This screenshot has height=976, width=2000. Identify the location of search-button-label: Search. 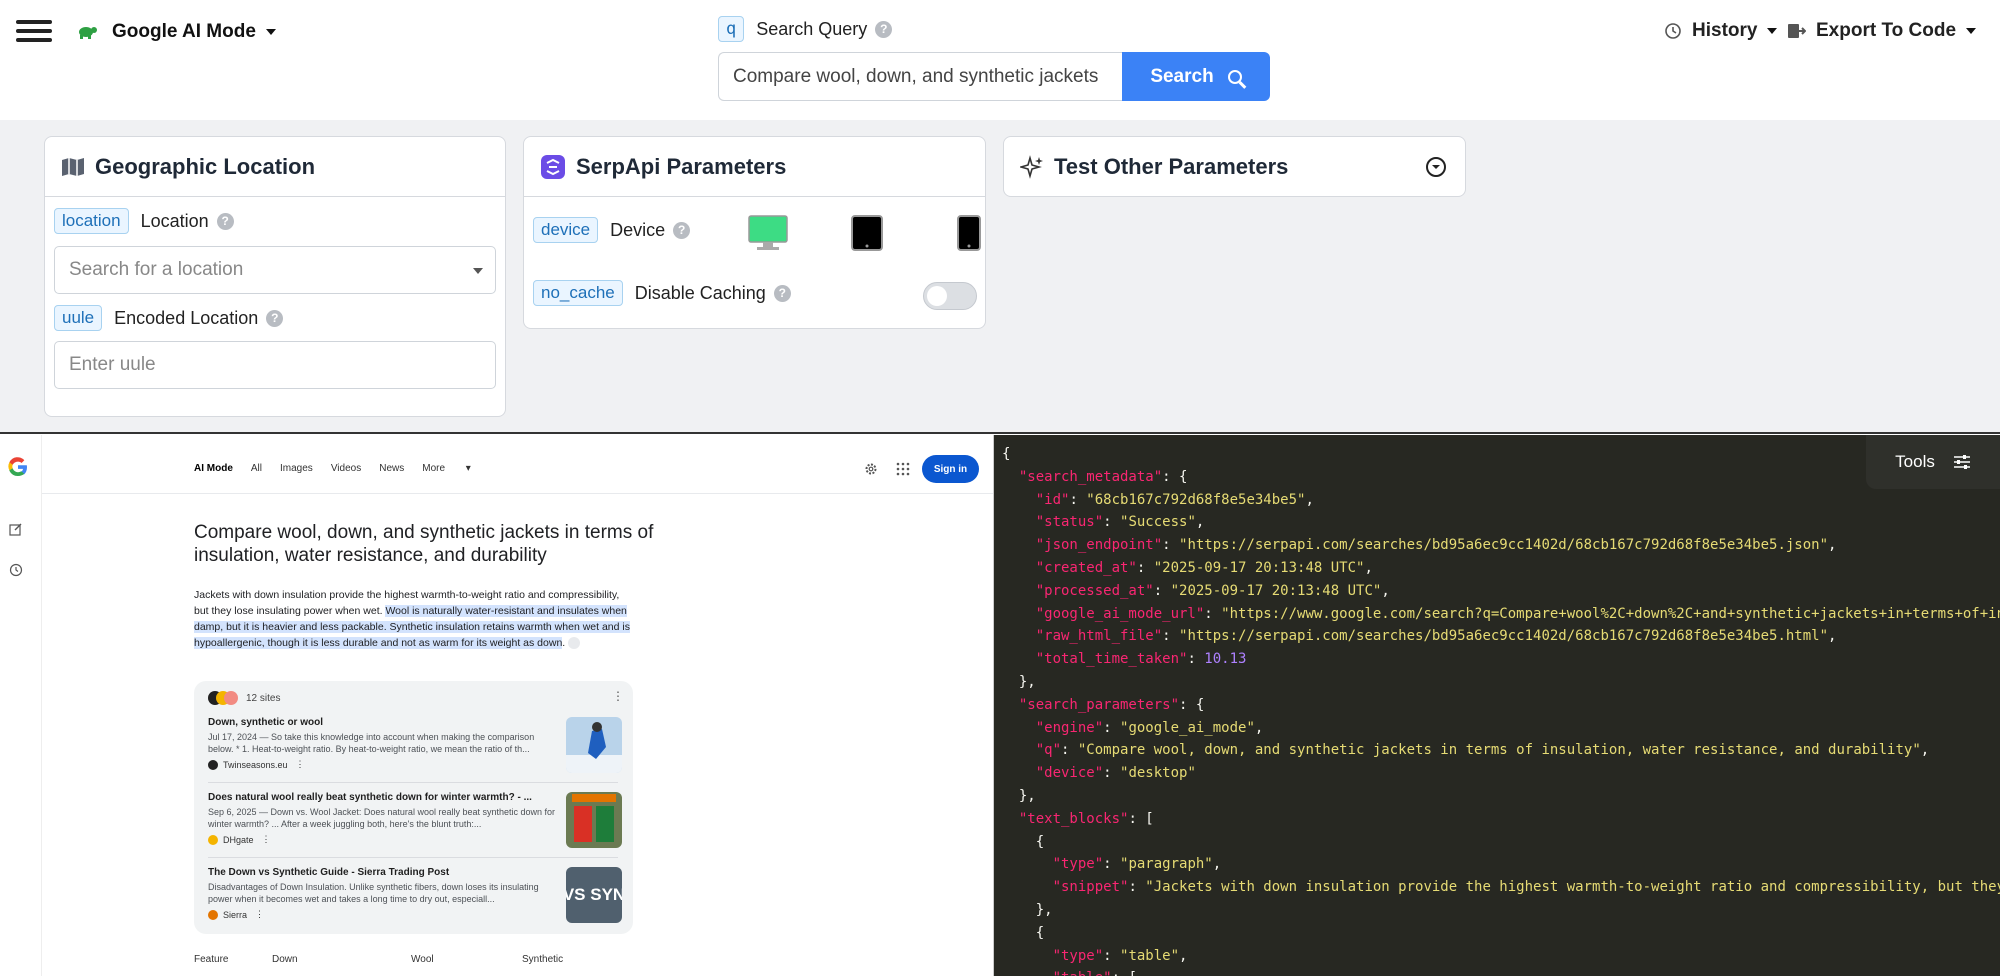
(1182, 76).